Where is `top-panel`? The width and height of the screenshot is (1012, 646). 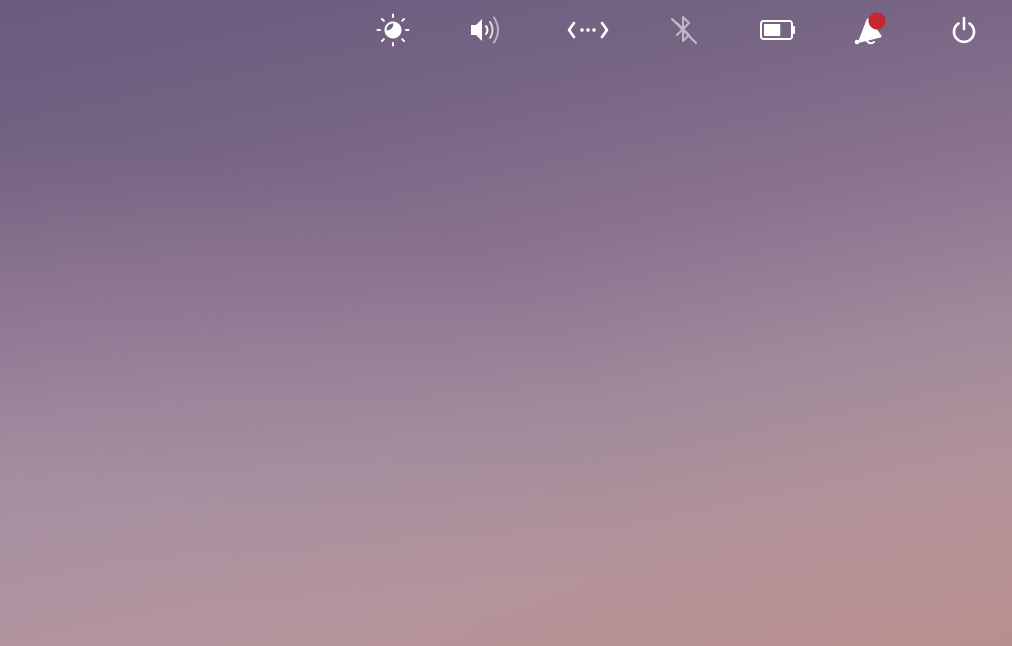
top-panel is located at coordinates (506, 30).